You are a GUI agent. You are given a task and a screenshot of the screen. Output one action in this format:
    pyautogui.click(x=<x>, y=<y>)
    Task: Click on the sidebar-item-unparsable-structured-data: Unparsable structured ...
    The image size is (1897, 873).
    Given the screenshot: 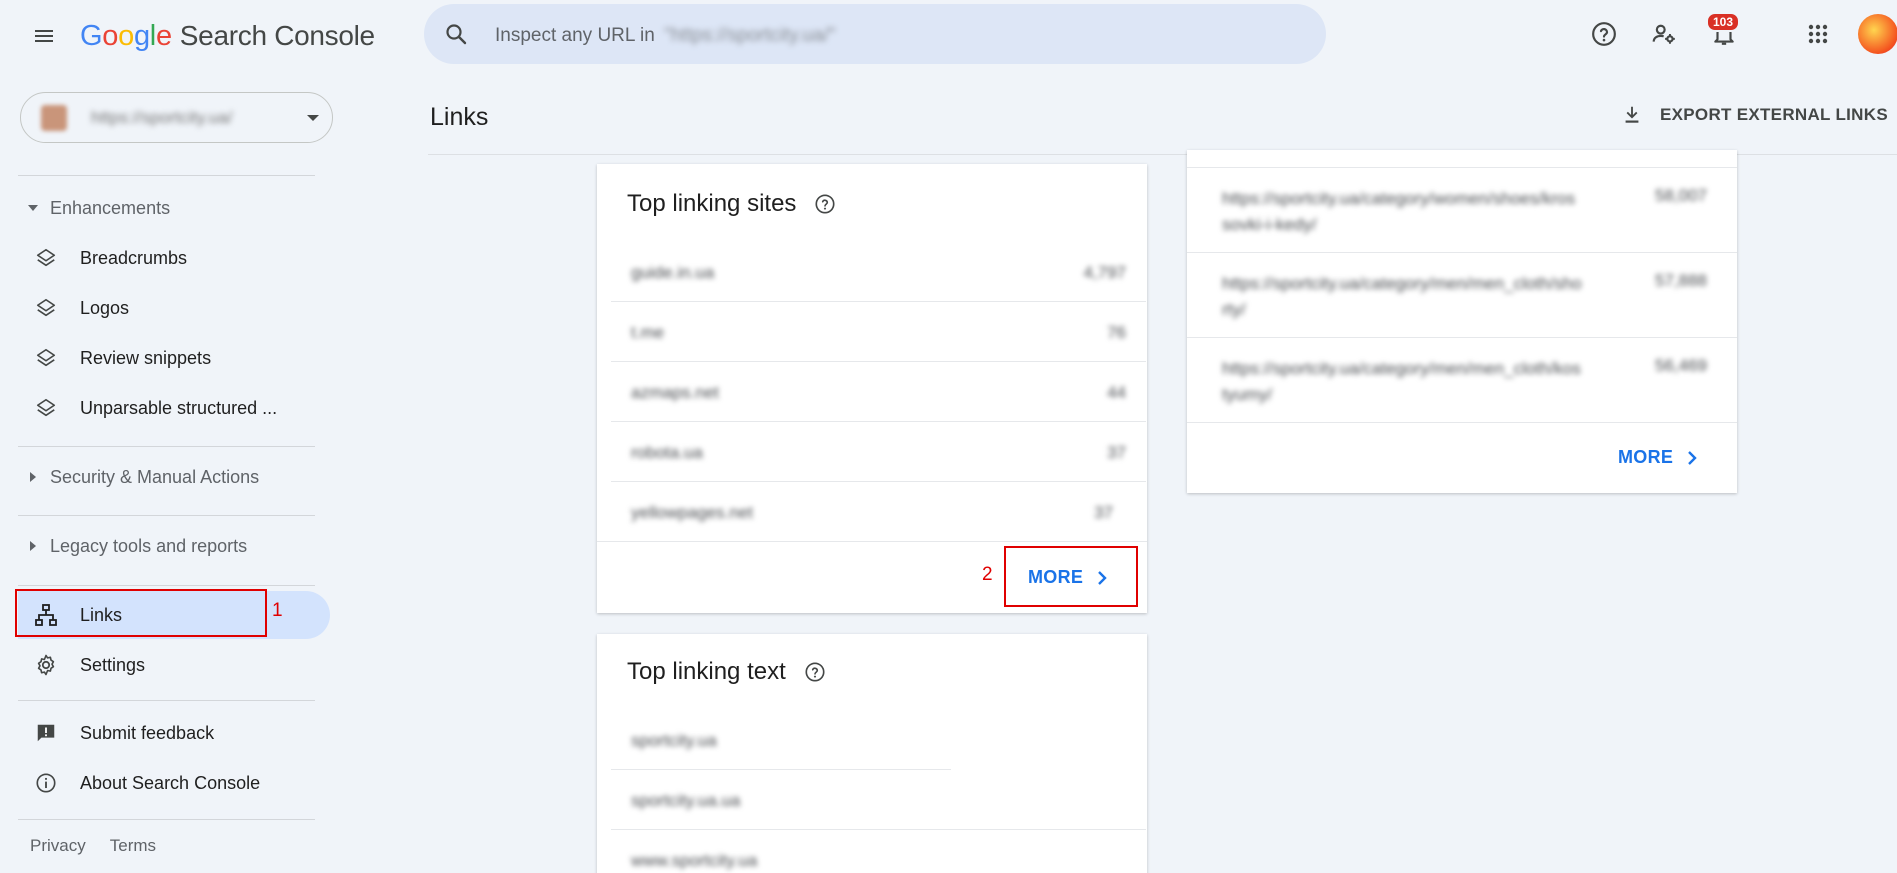 What is the action you would take?
    pyautogui.click(x=174, y=408)
    